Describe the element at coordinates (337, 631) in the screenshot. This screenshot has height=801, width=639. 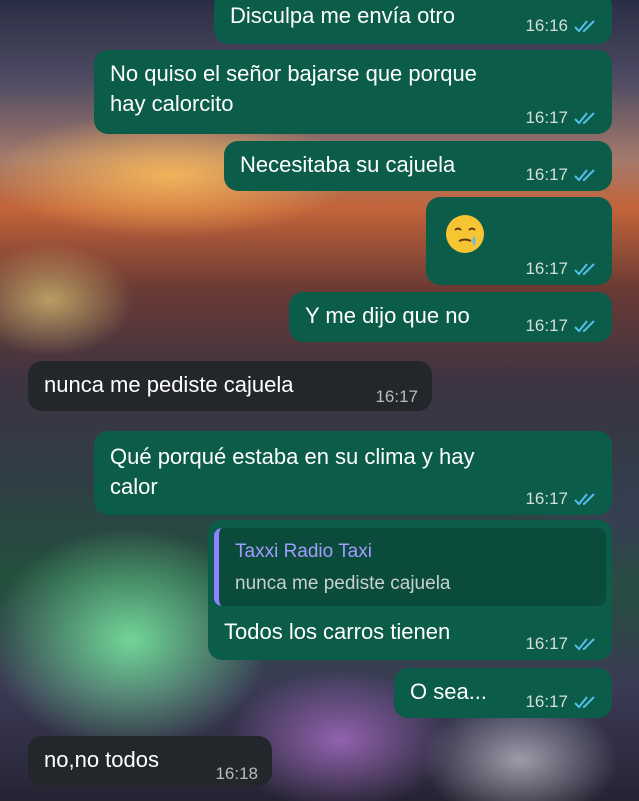
I see `message-text: Todos los carros tienen` at that location.